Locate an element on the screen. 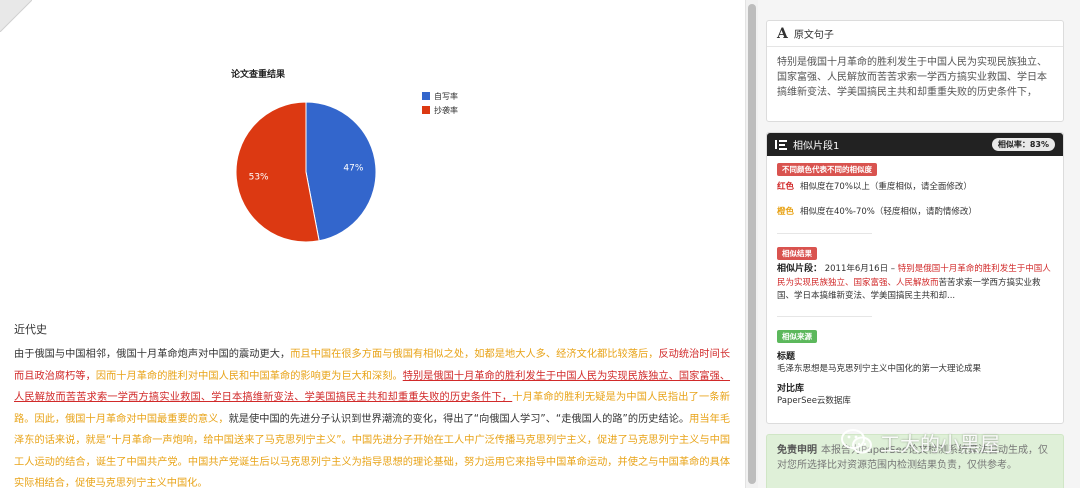  legend-red-desc: 相似度在70%以上（重度相似，请全面修改） is located at coordinates (886, 187).